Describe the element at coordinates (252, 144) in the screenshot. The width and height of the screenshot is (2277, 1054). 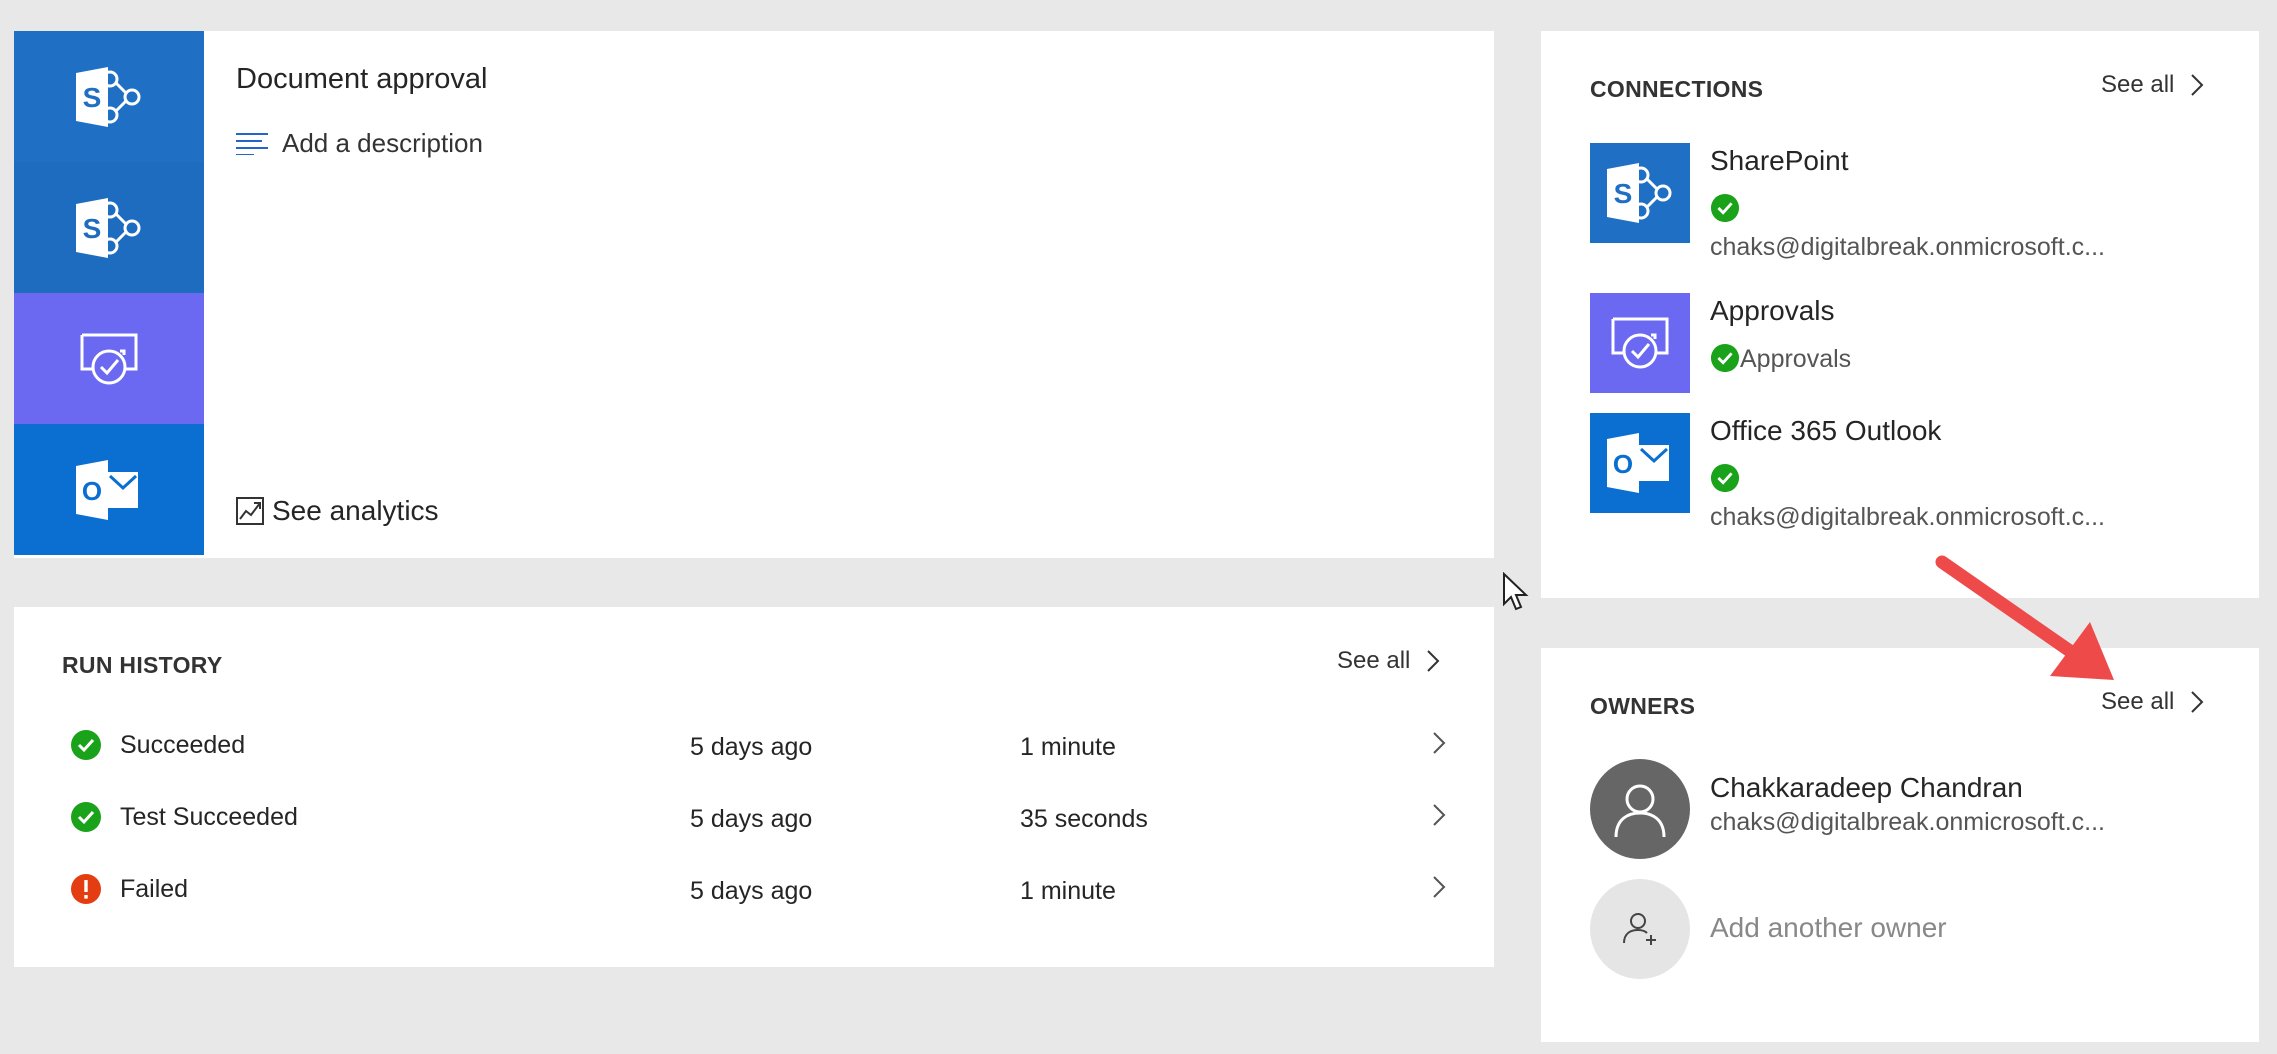
I see `description-lines-icon` at that location.